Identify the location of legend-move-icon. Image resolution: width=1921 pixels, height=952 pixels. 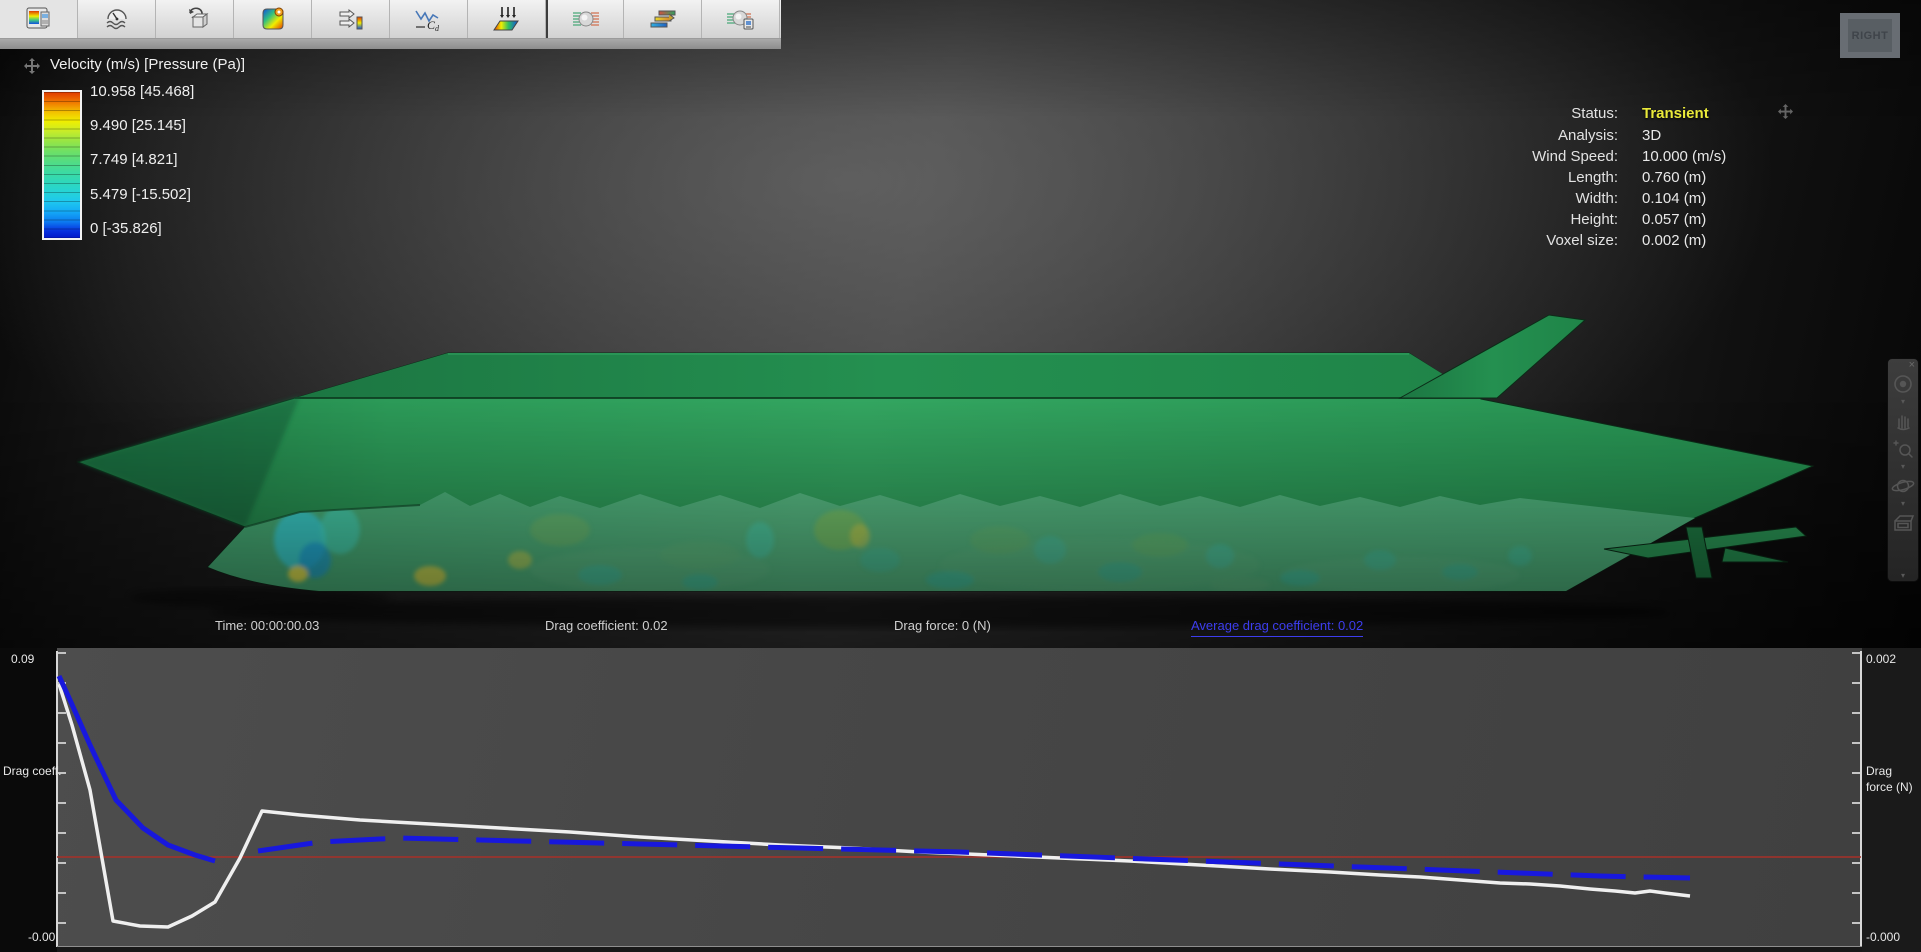
(32, 66).